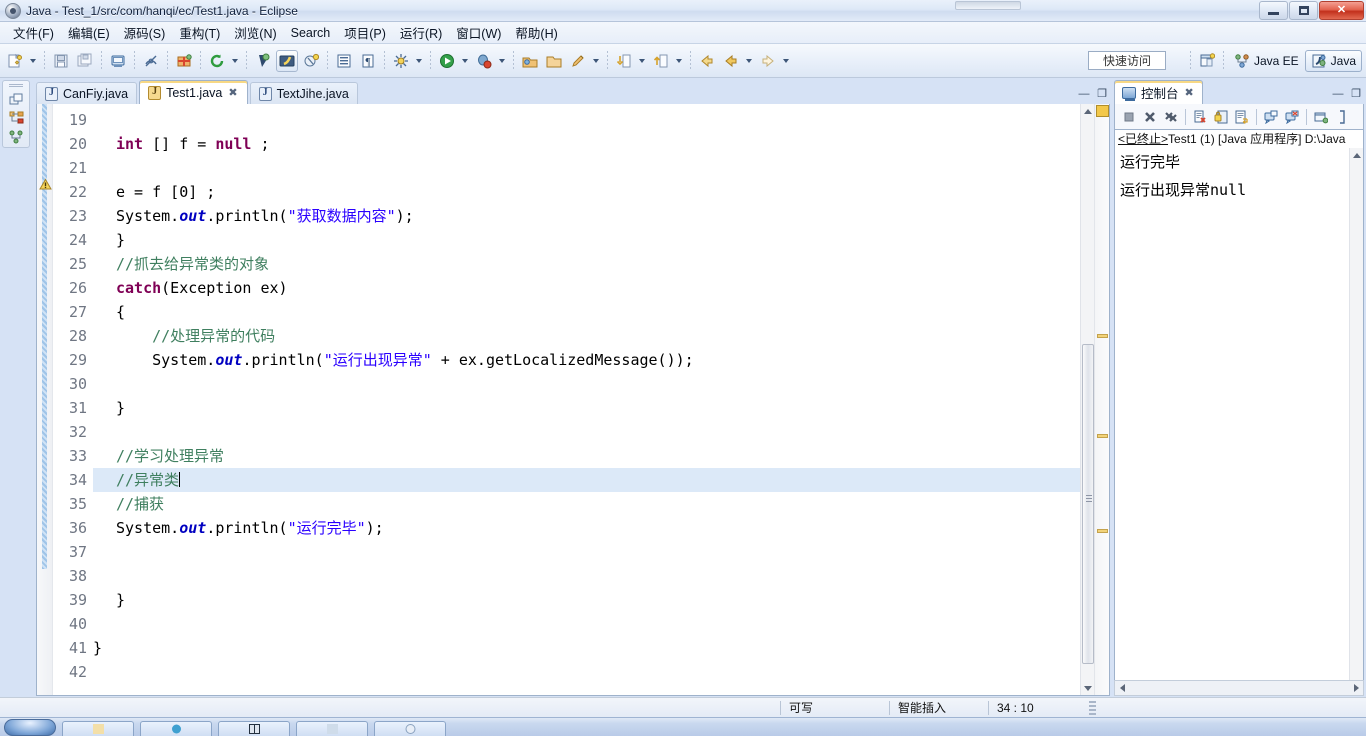 The width and height of the screenshot is (1366, 736). What do you see at coordinates (421, 32) in the screenshot?
I see `menu-run: 运行(R)` at bounding box center [421, 32].